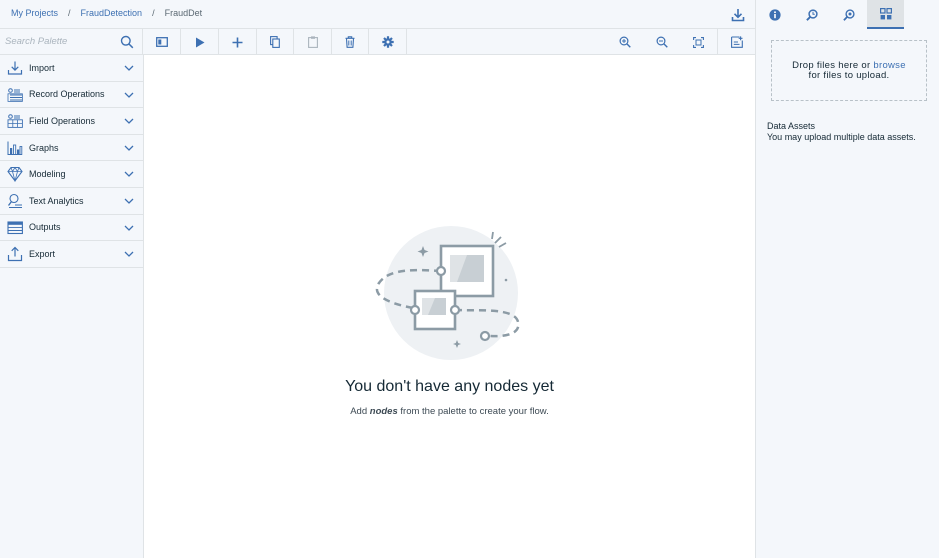 The height and width of the screenshot is (558, 939). What do you see at coordinates (383, 411) in the screenshot?
I see `empty-sub-emphasis: nodes` at bounding box center [383, 411].